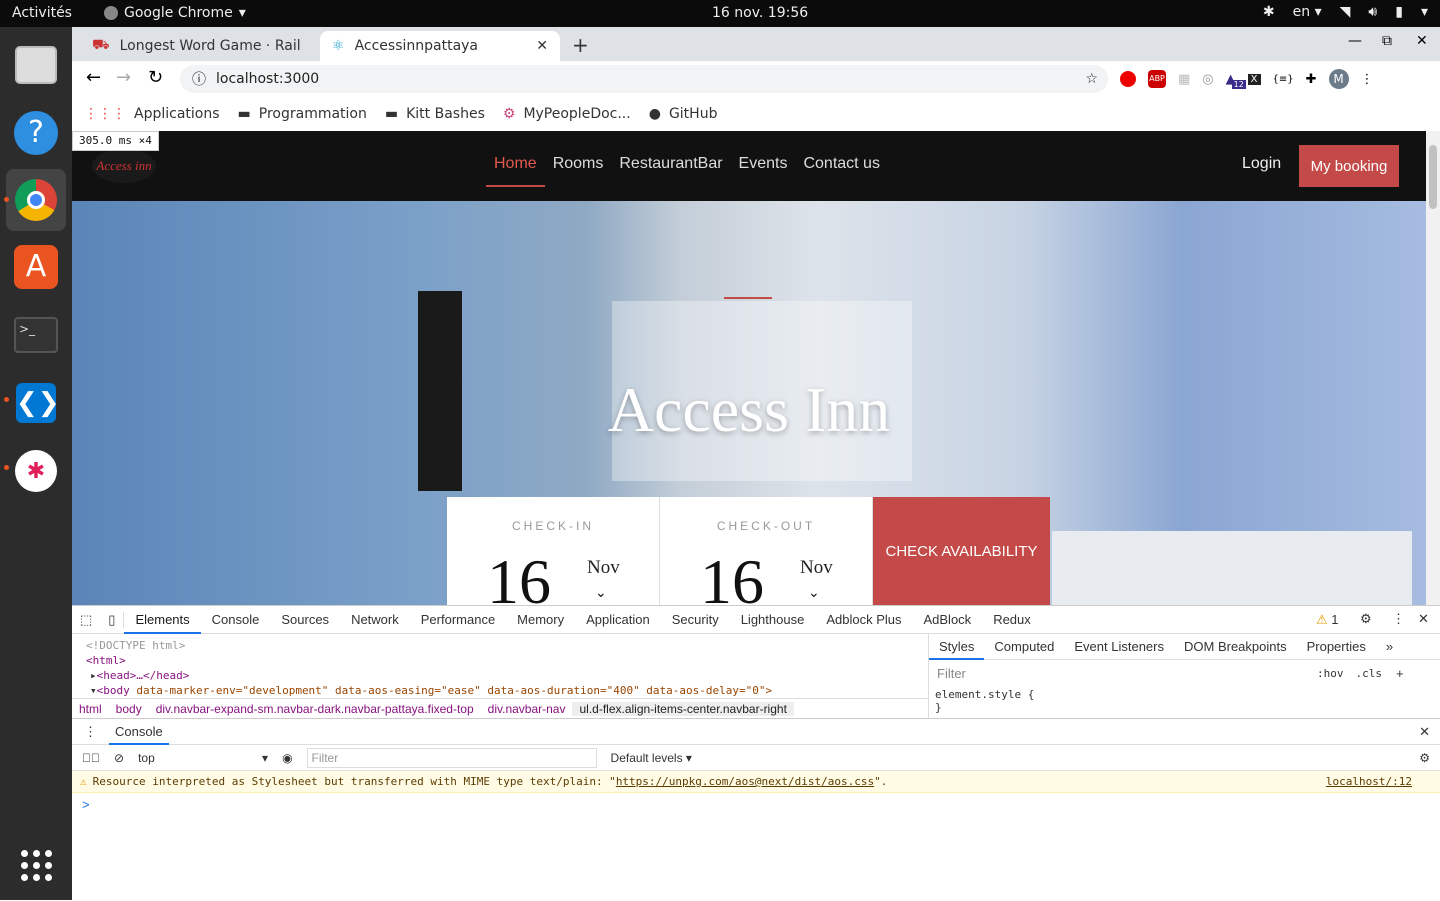  I want to click on tab-longest-word: ⛟ Longest Word Game · Rail, so click(200, 46).